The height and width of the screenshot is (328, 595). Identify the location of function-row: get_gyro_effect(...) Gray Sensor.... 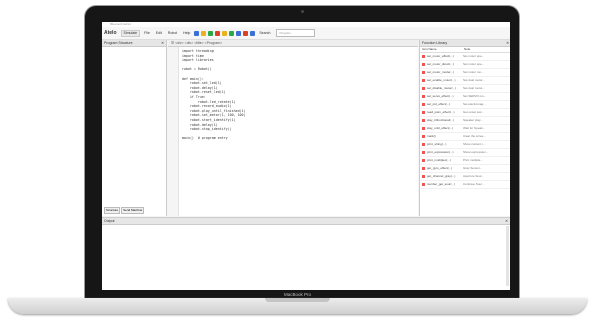
(465, 169).